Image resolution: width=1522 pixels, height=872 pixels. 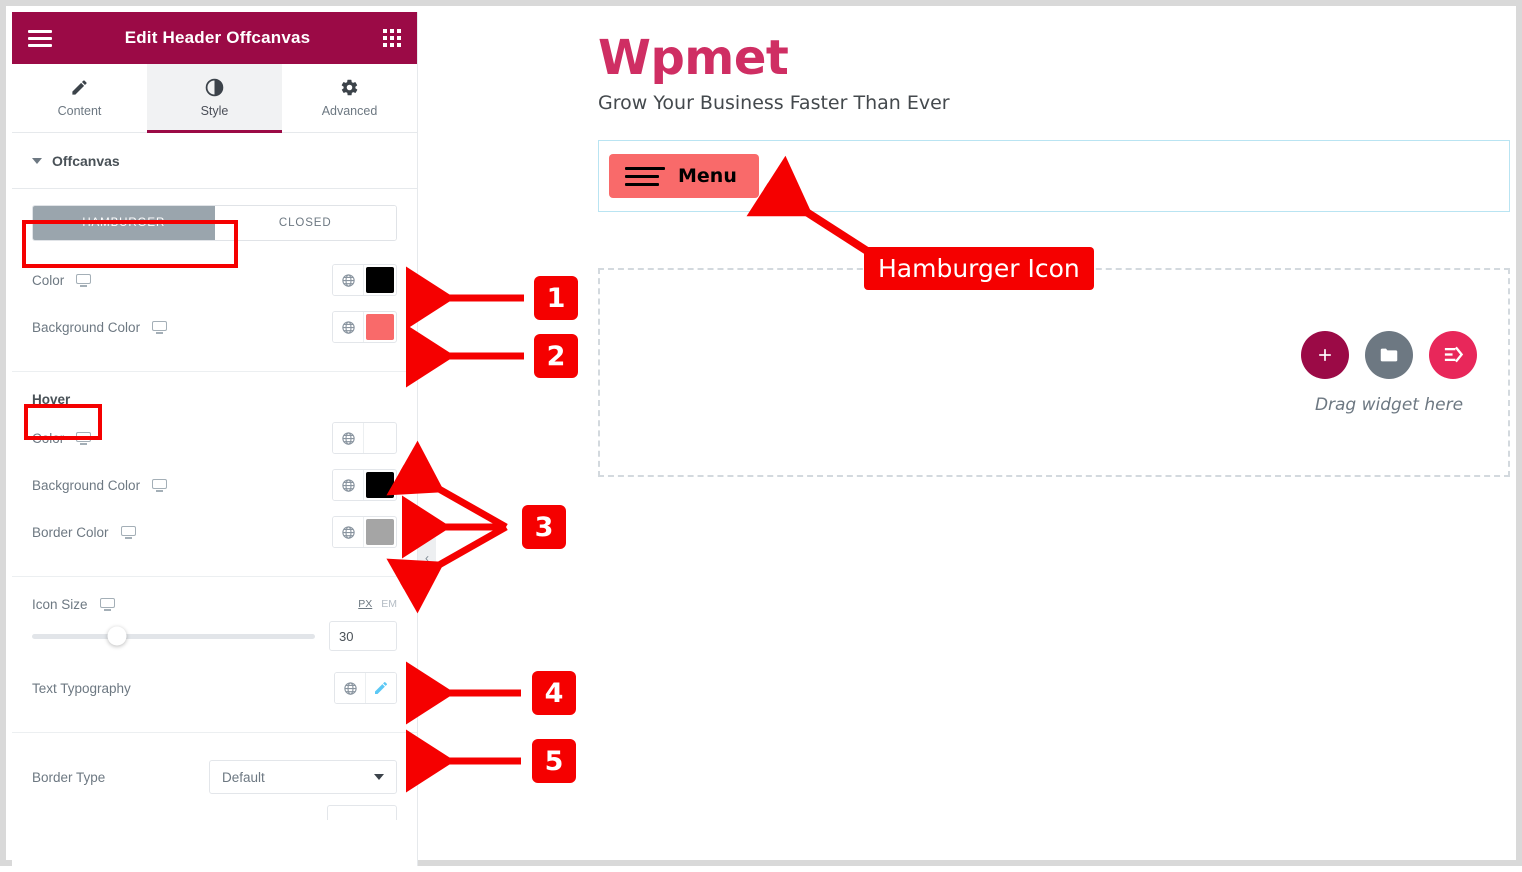 What do you see at coordinates (554, 693) in the screenshot?
I see `badge-4: 4` at bounding box center [554, 693].